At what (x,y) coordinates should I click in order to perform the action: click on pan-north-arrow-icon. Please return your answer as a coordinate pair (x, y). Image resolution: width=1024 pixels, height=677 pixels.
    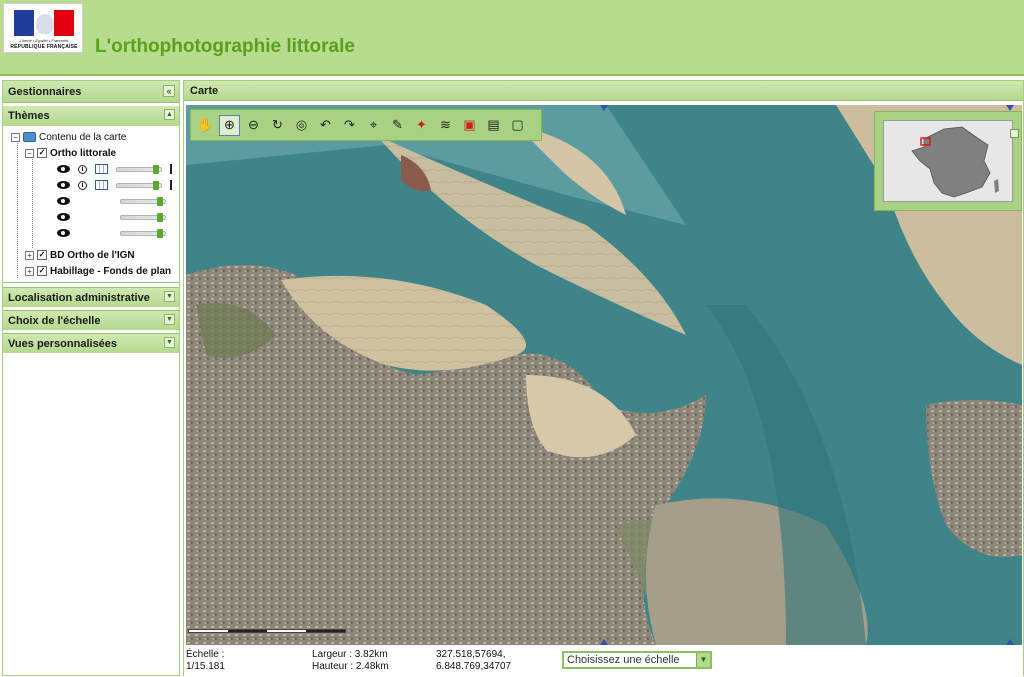
    Looking at the image, I should click on (604, 108).